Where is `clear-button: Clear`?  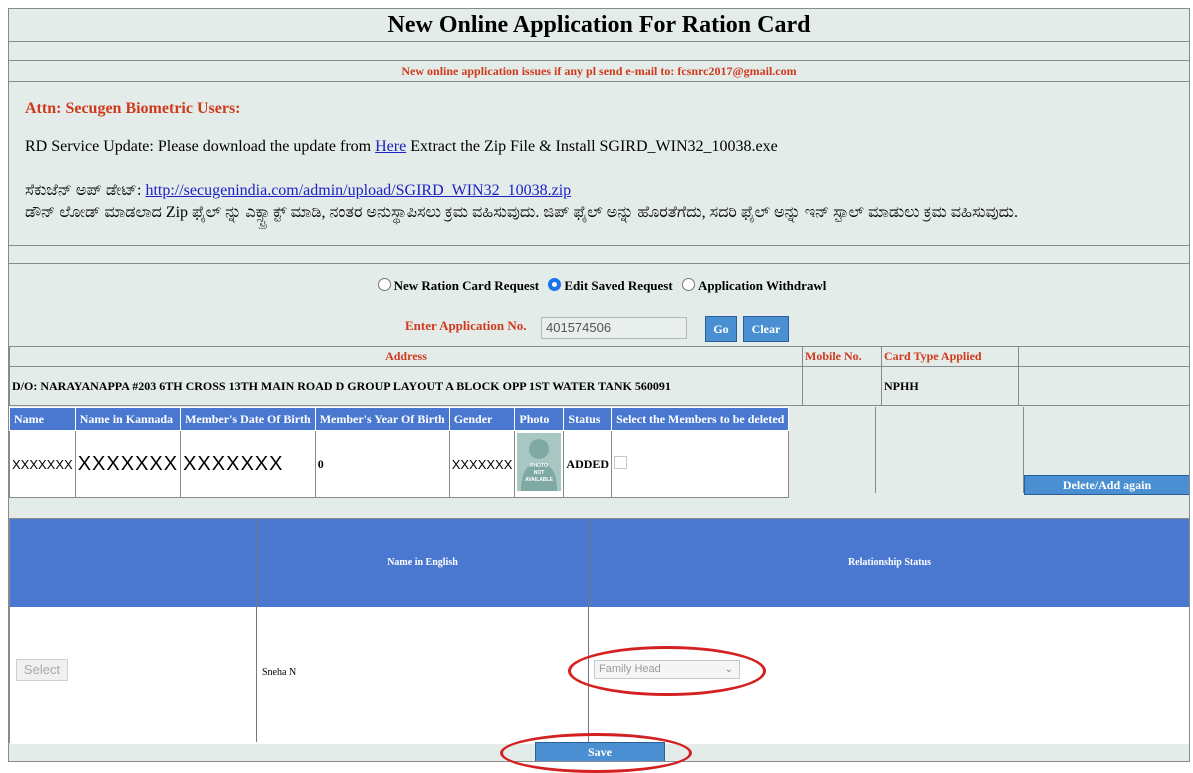
clear-button: Clear is located at coordinates (766, 329).